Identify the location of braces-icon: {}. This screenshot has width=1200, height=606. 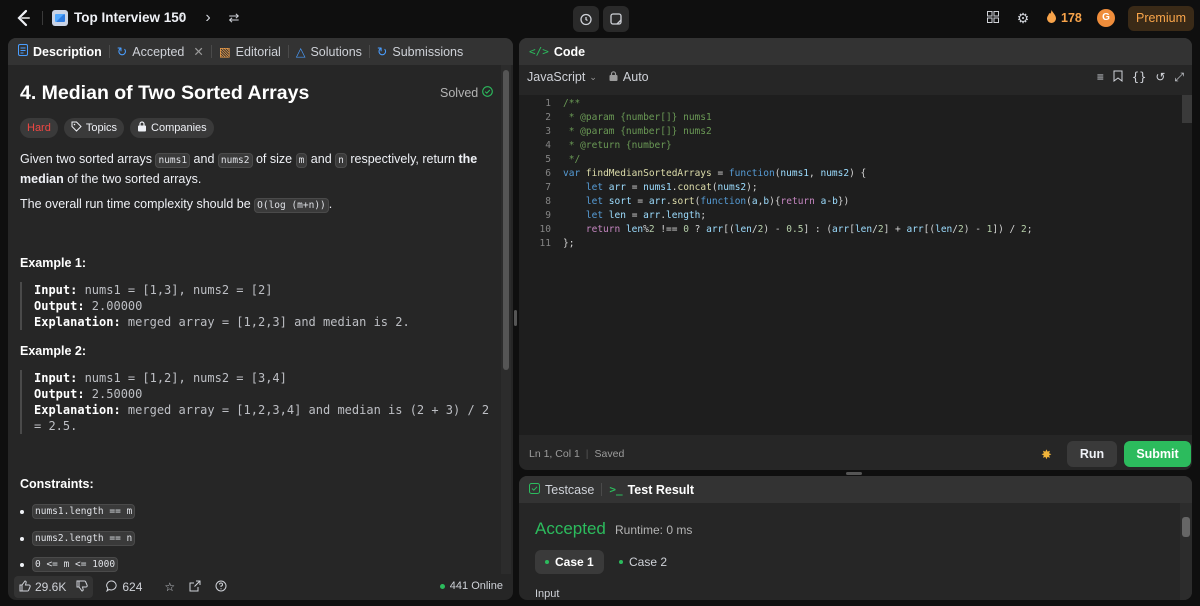
(1139, 77).